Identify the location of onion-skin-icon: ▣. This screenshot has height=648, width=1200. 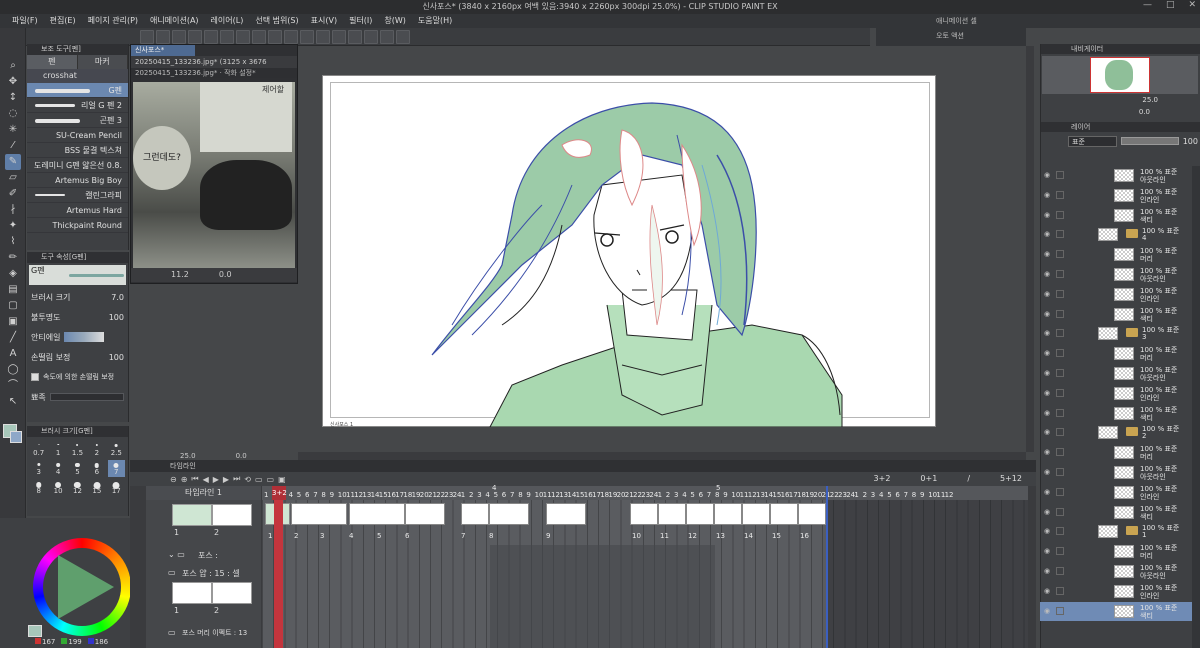
(282, 479).